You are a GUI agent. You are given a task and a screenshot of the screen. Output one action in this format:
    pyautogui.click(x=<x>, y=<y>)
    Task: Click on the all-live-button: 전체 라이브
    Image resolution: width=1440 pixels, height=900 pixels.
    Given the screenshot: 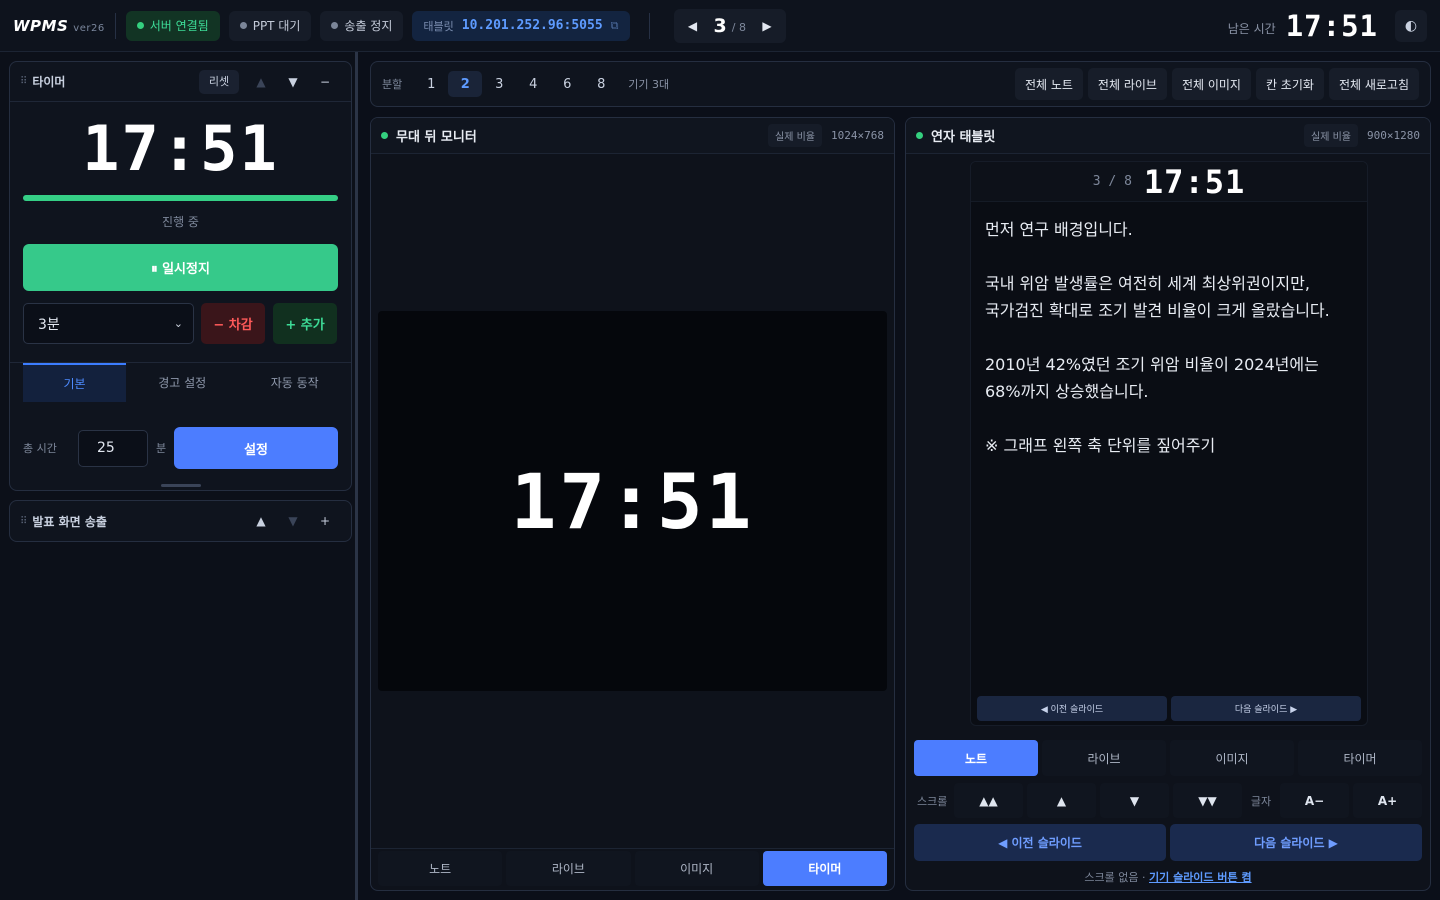 What is the action you would take?
    pyautogui.click(x=1127, y=84)
    